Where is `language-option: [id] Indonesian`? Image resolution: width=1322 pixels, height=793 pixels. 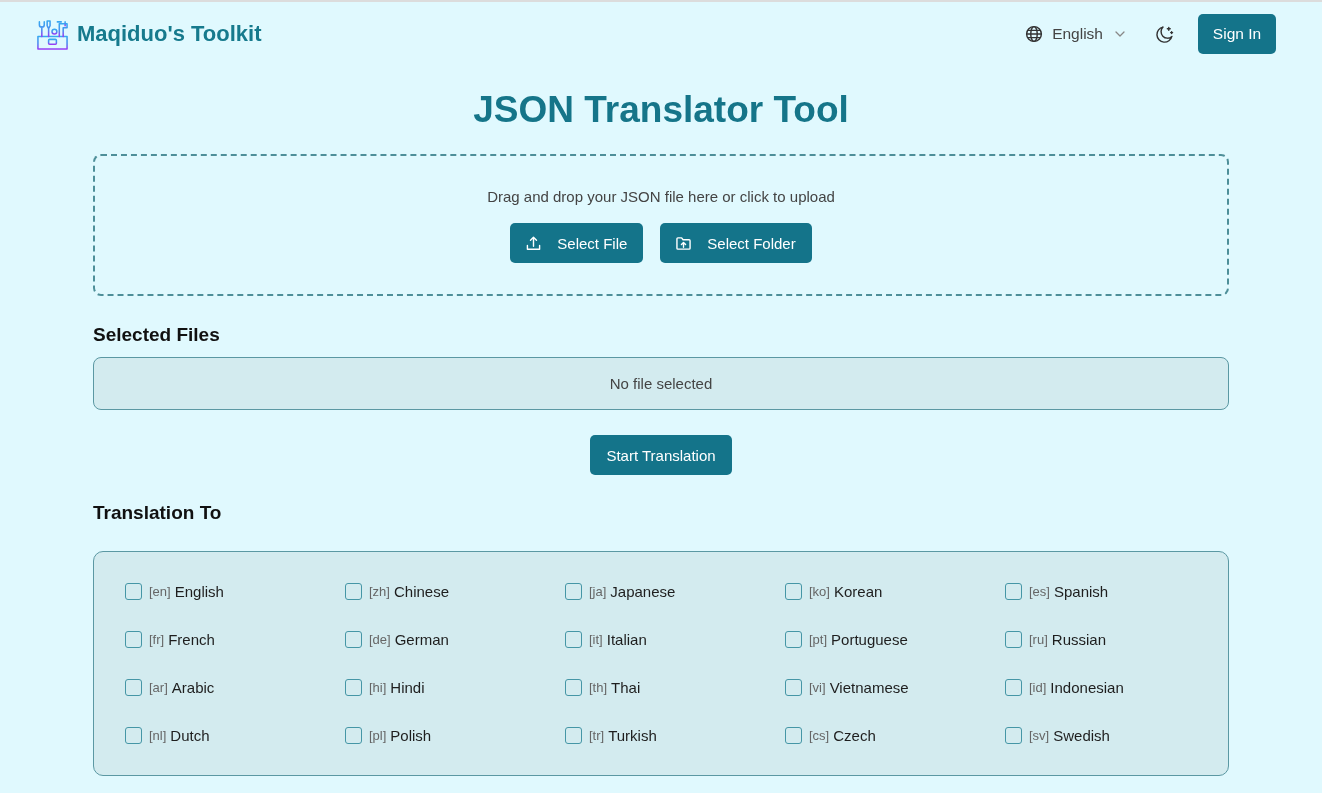
language-option: [id] Indonesian is located at coordinates (1064, 687).